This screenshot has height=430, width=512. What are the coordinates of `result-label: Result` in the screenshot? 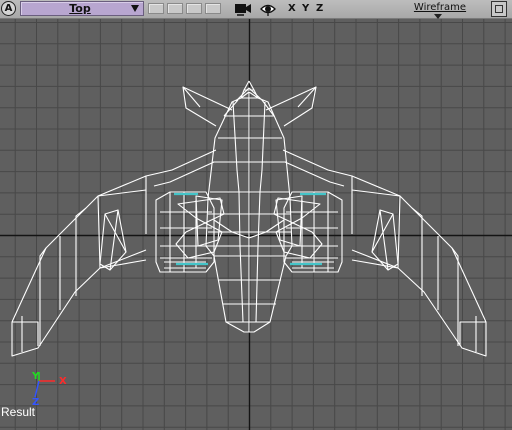 It's located at (18, 412).